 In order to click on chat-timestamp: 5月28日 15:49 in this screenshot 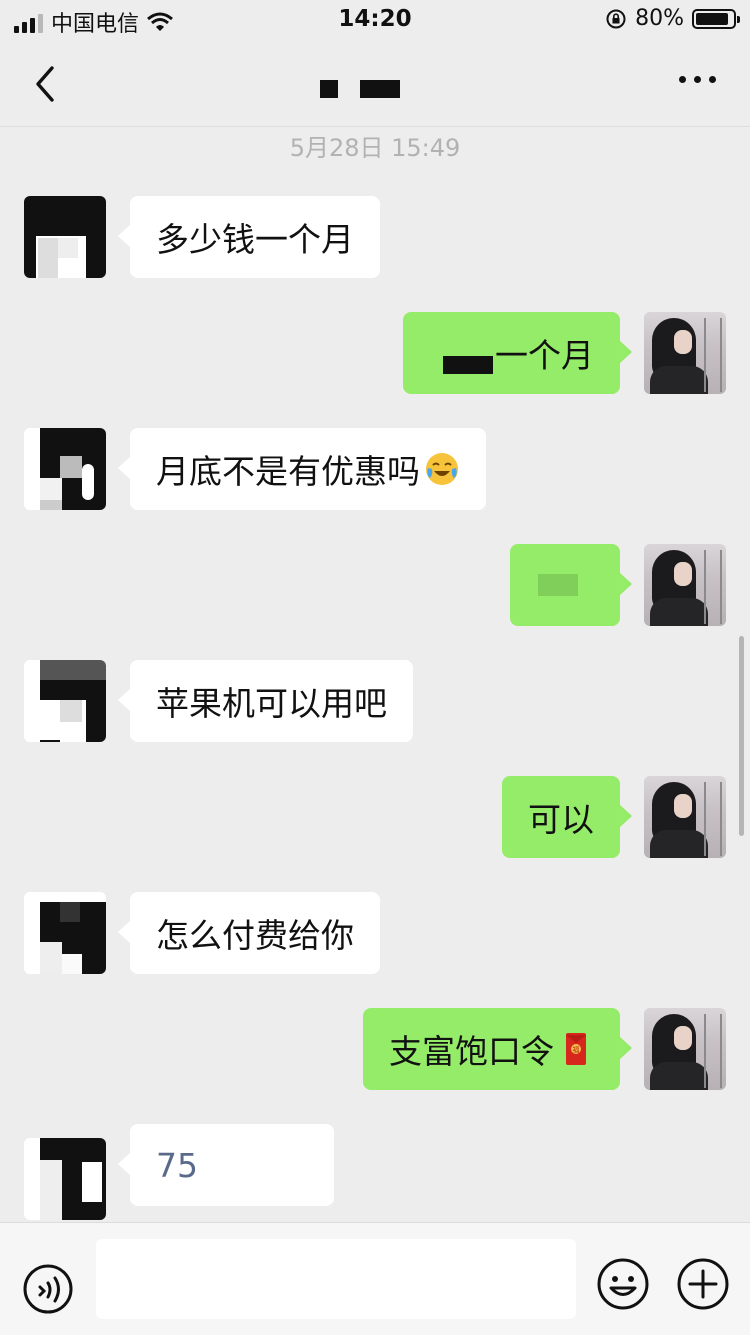, I will do `click(375, 148)`.